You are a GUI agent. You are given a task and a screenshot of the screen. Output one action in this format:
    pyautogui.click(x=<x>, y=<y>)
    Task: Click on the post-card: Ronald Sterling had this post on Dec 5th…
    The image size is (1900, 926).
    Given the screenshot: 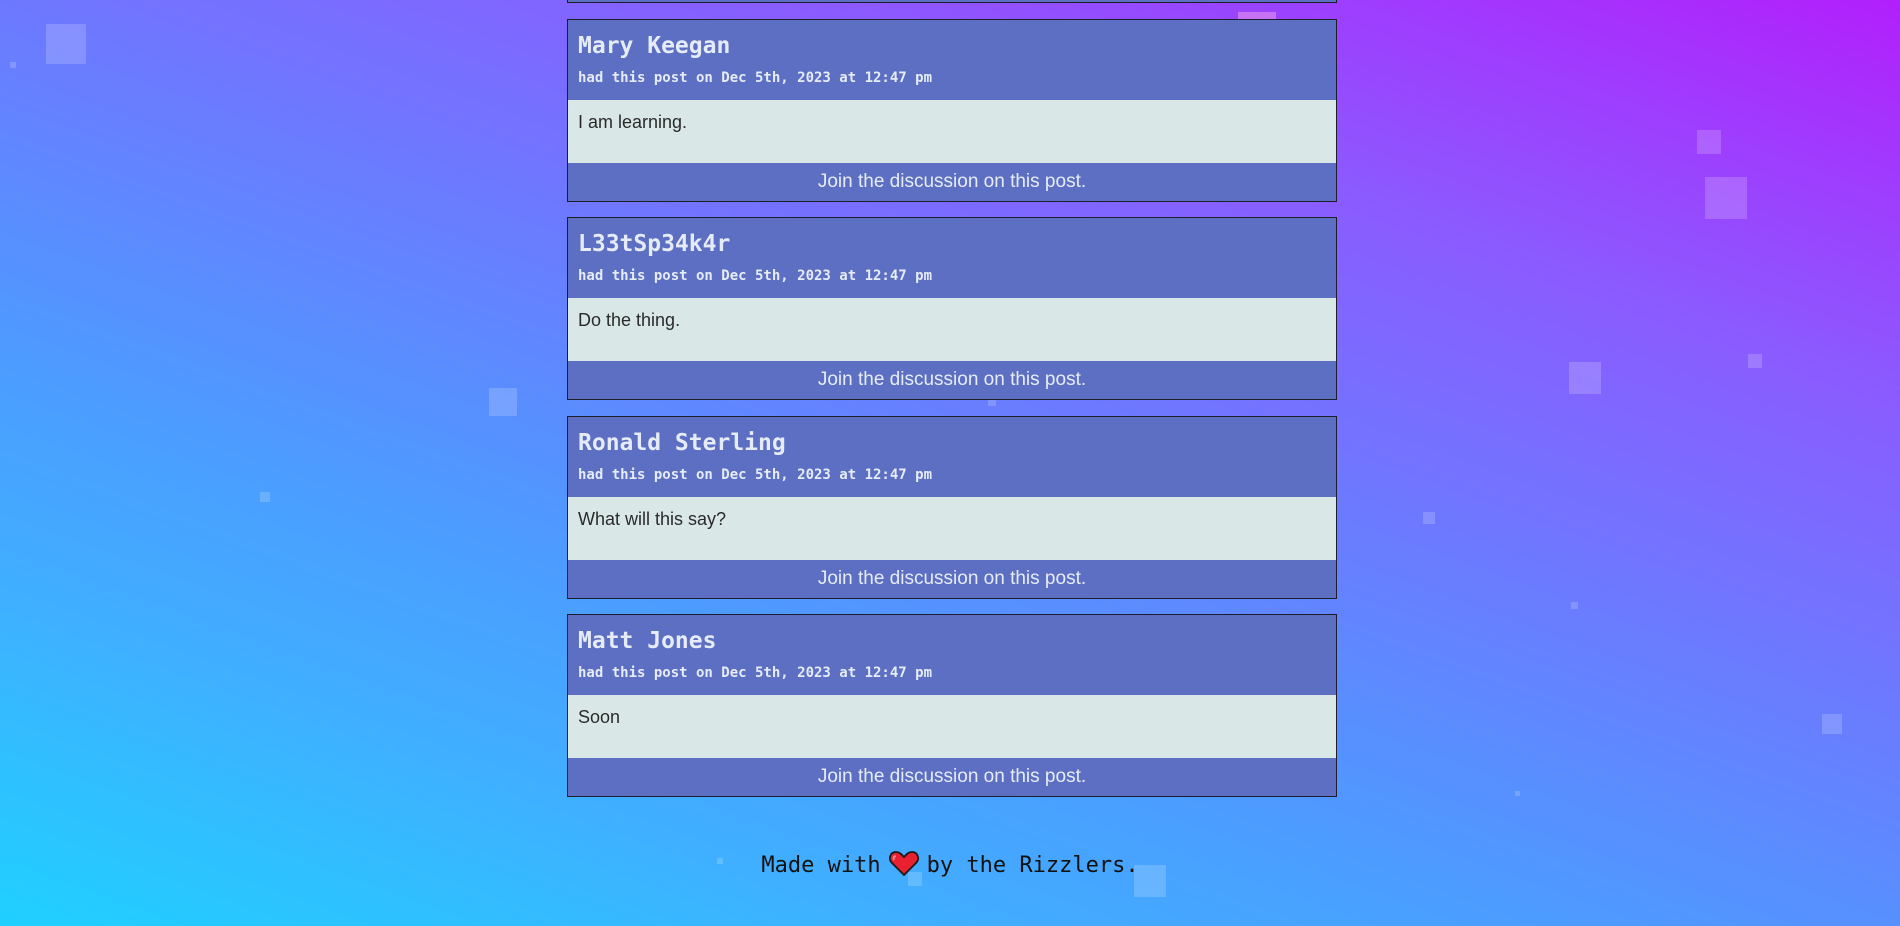 What is the action you would take?
    pyautogui.click(x=952, y=507)
    